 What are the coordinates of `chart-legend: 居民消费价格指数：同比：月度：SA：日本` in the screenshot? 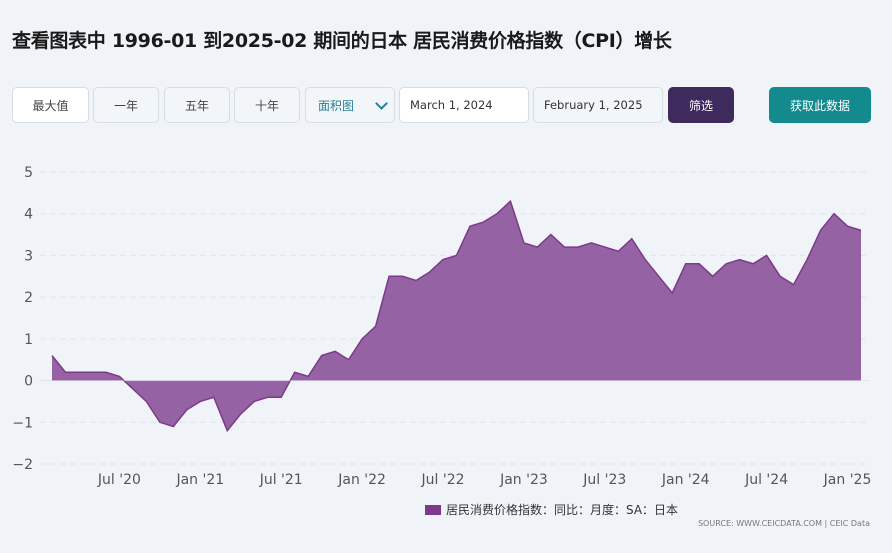 It's located at (551, 509).